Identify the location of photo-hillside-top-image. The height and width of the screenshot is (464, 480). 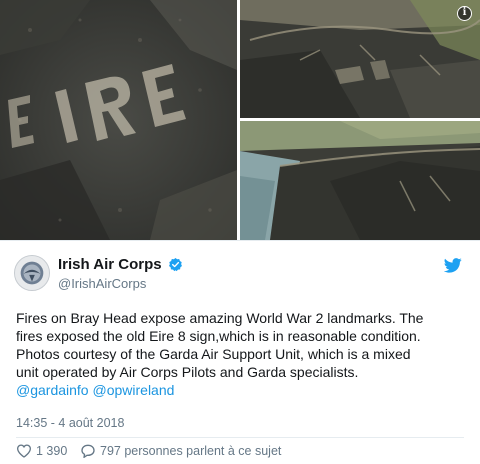
(360, 59).